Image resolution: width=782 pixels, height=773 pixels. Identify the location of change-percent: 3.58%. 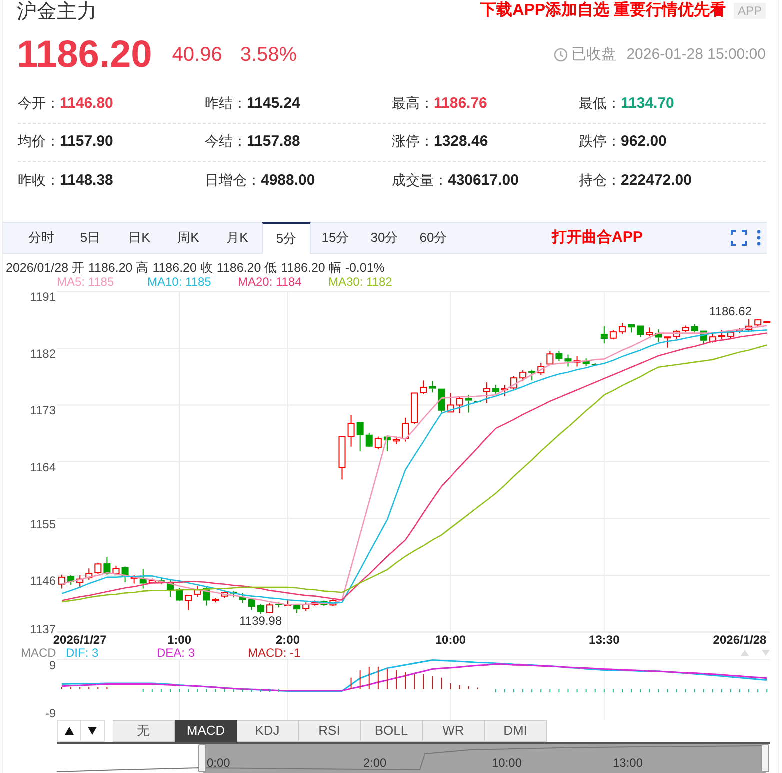
(269, 55).